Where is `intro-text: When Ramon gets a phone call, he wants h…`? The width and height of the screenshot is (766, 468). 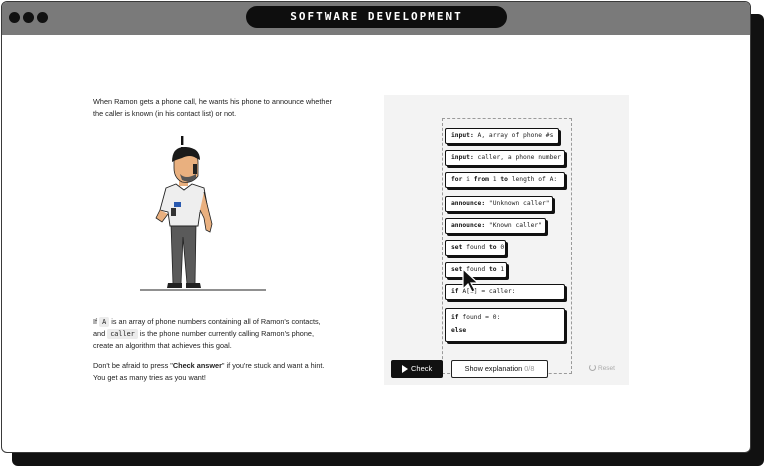 intro-text: When Ramon gets a phone call, he wants h… is located at coordinates (212, 108).